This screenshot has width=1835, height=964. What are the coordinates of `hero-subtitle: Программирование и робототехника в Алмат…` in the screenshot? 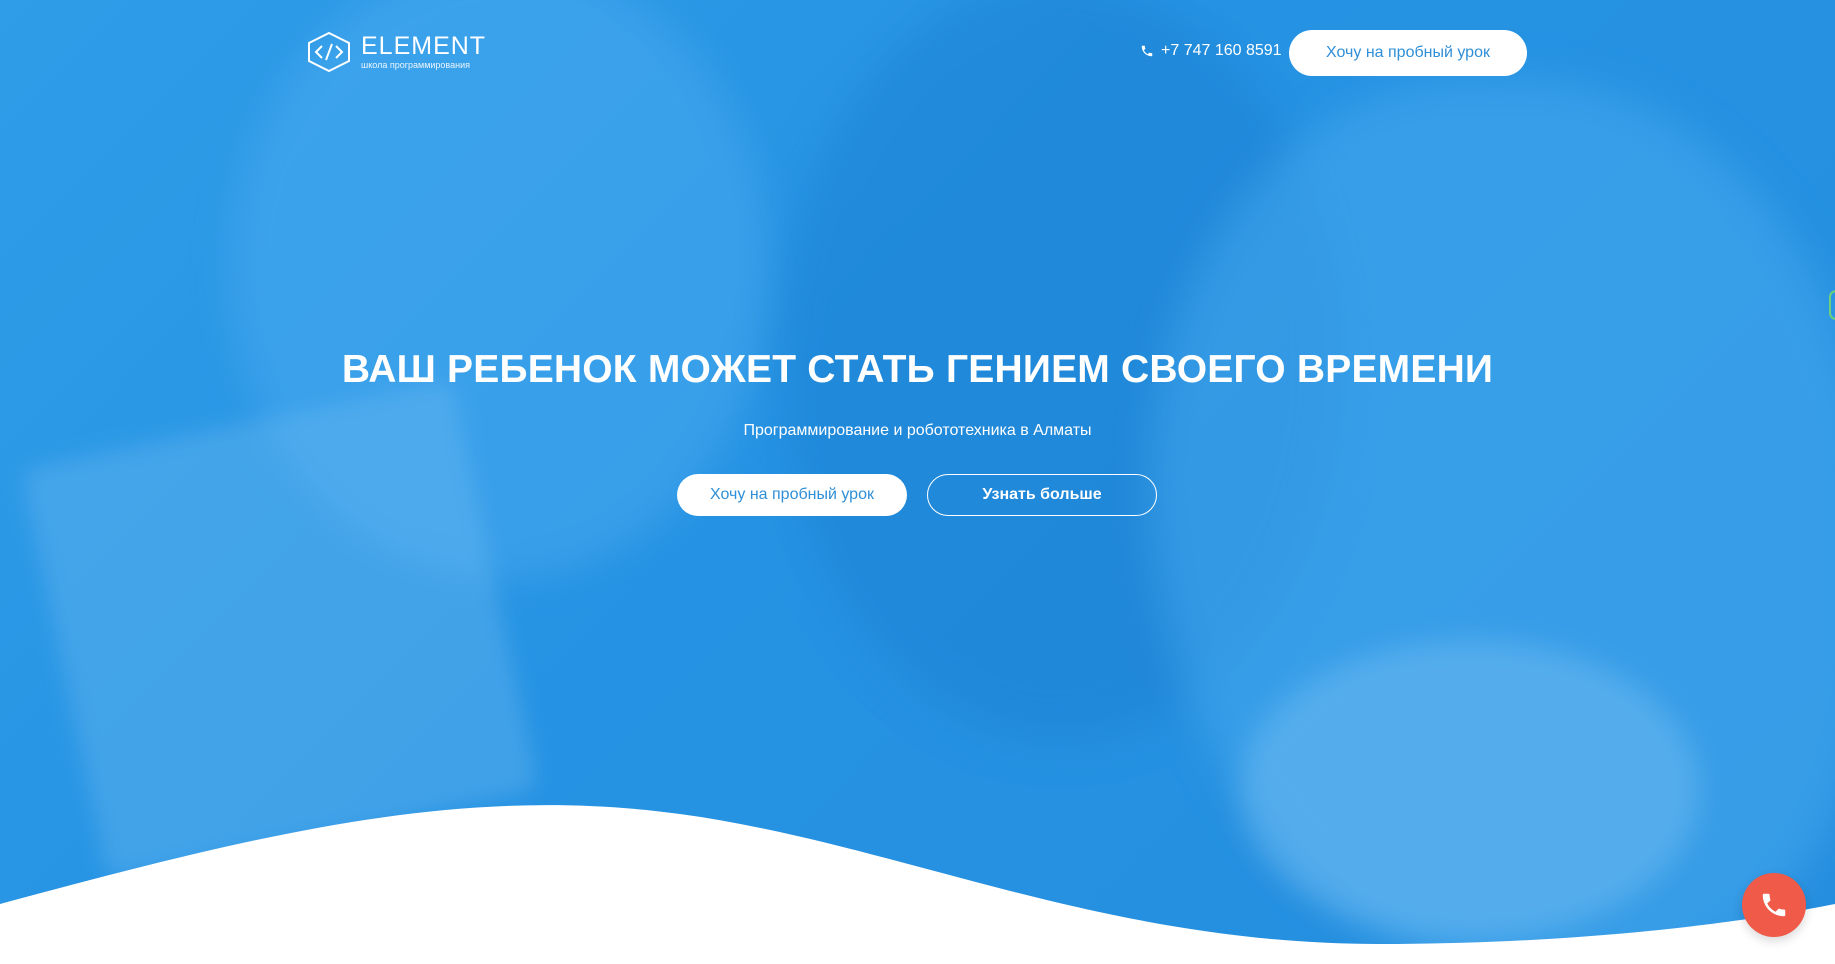 It's located at (917, 430).